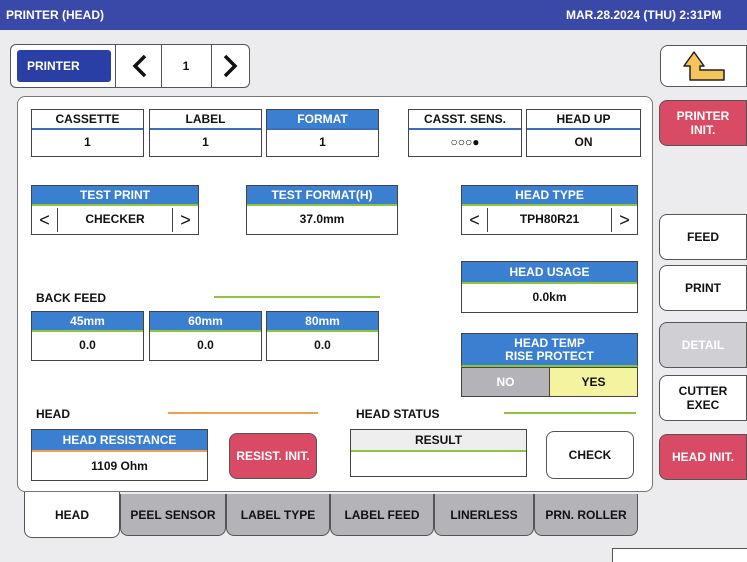 The height and width of the screenshot is (562, 747). Describe the element at coordinates (185, 220) in the screenshot. I see `test-print-next-button: >` at that location.